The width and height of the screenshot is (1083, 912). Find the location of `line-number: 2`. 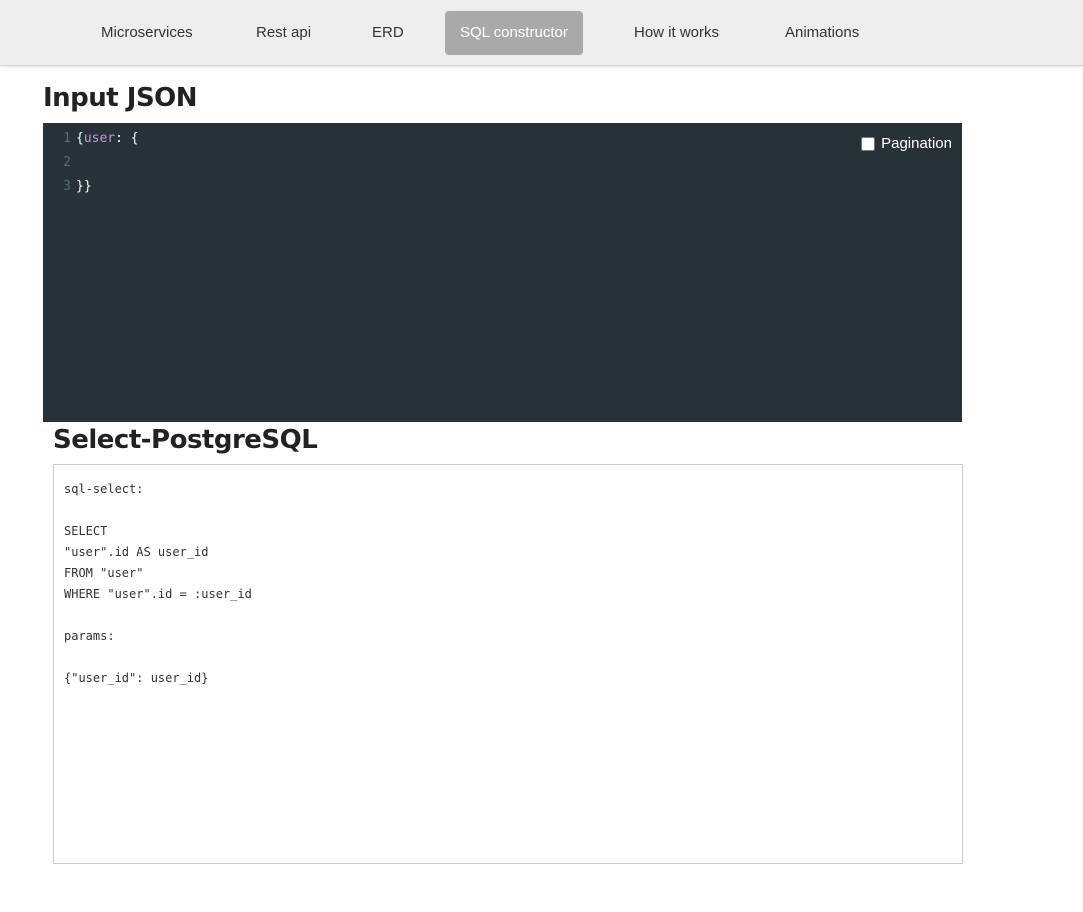

line-number: 2 is located at coordinates (67, 162).